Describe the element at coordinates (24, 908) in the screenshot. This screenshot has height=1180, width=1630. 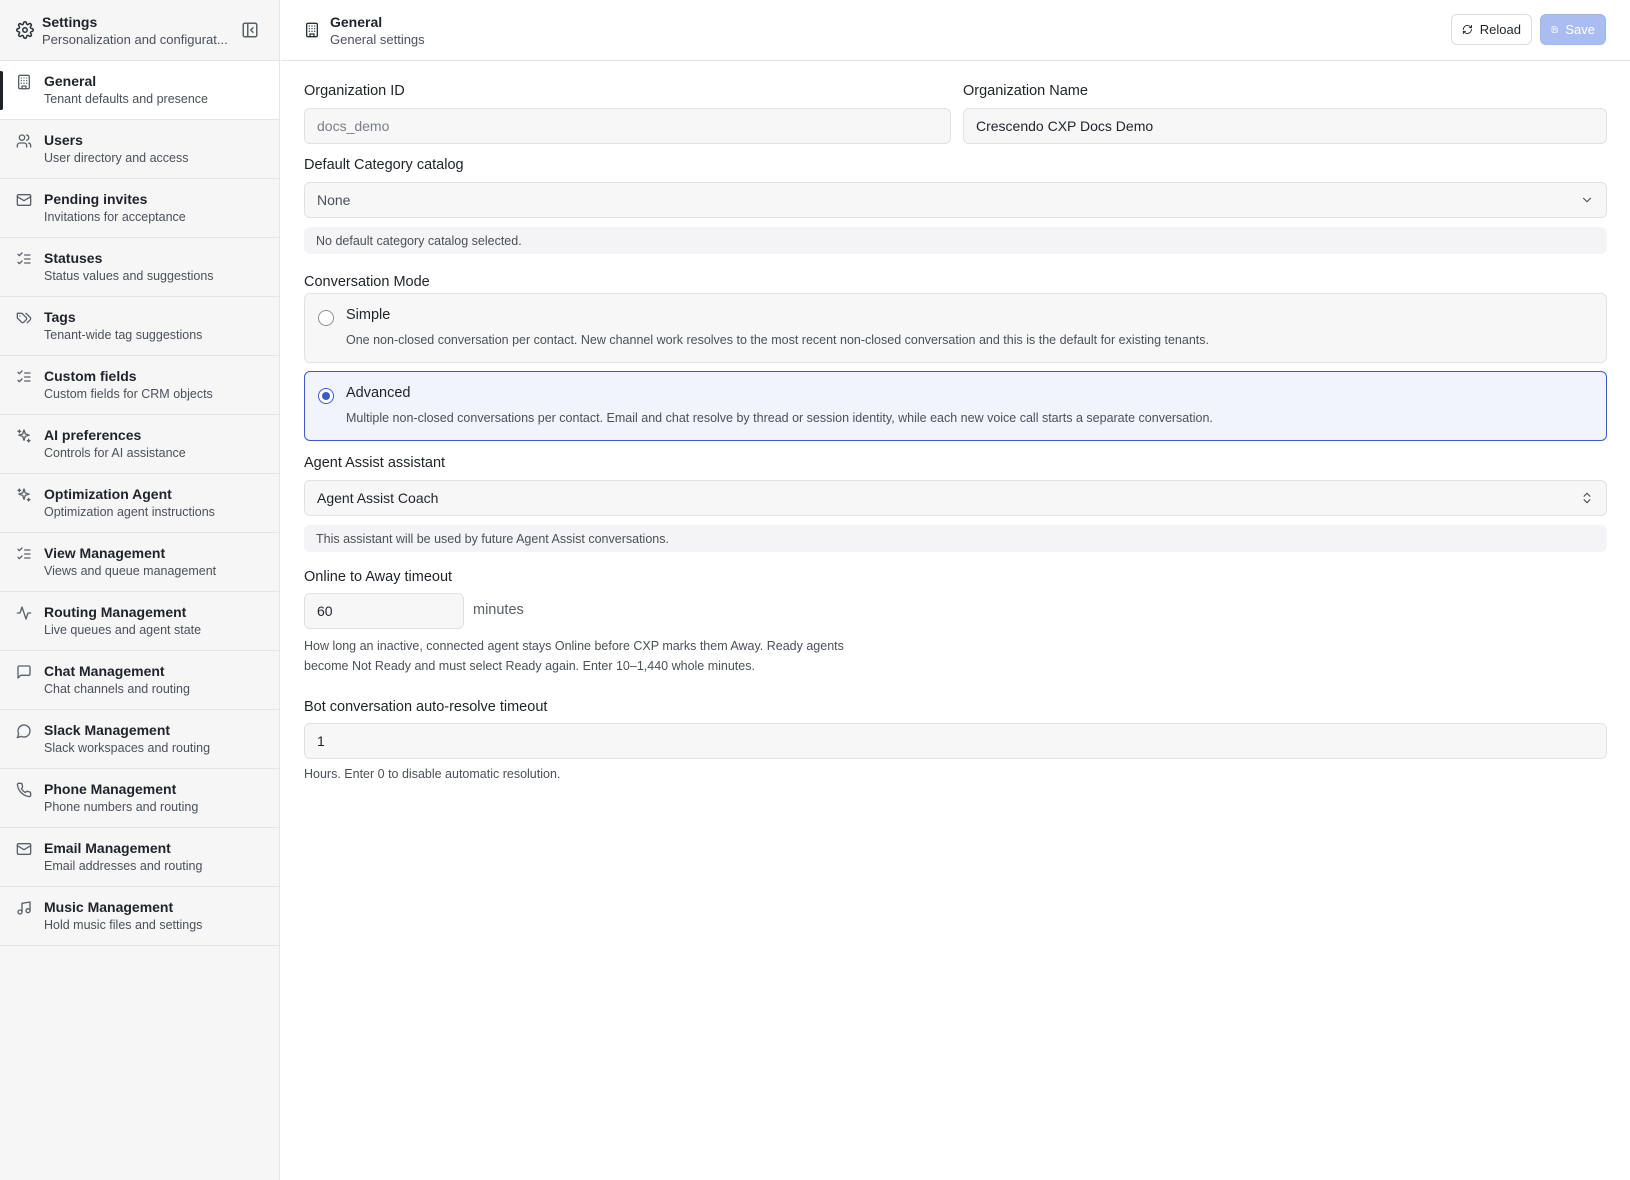
I see `music-icon` at that location.